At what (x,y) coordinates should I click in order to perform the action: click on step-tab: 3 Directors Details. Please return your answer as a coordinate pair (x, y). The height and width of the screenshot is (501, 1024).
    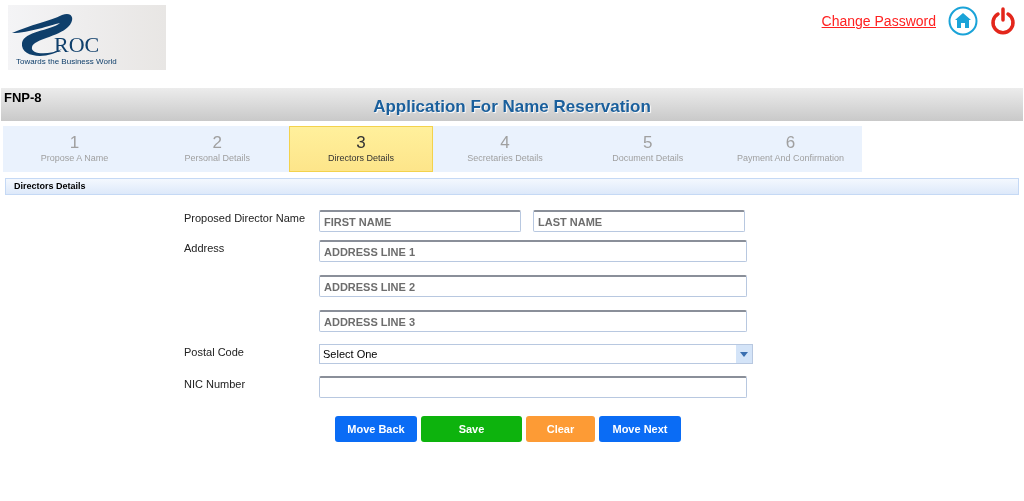
    Looking at the image, I should click on (361, 149).